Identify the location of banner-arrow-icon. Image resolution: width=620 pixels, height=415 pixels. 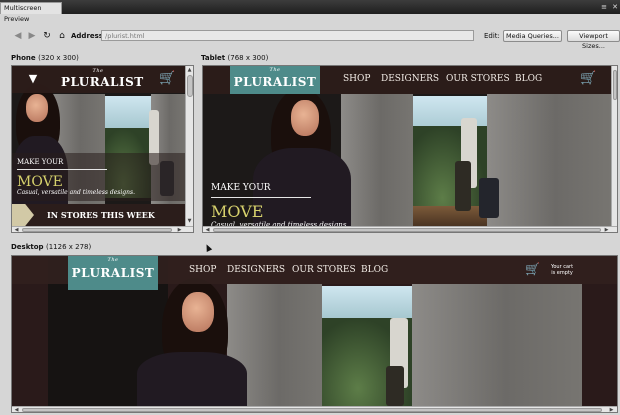
(23, 215).